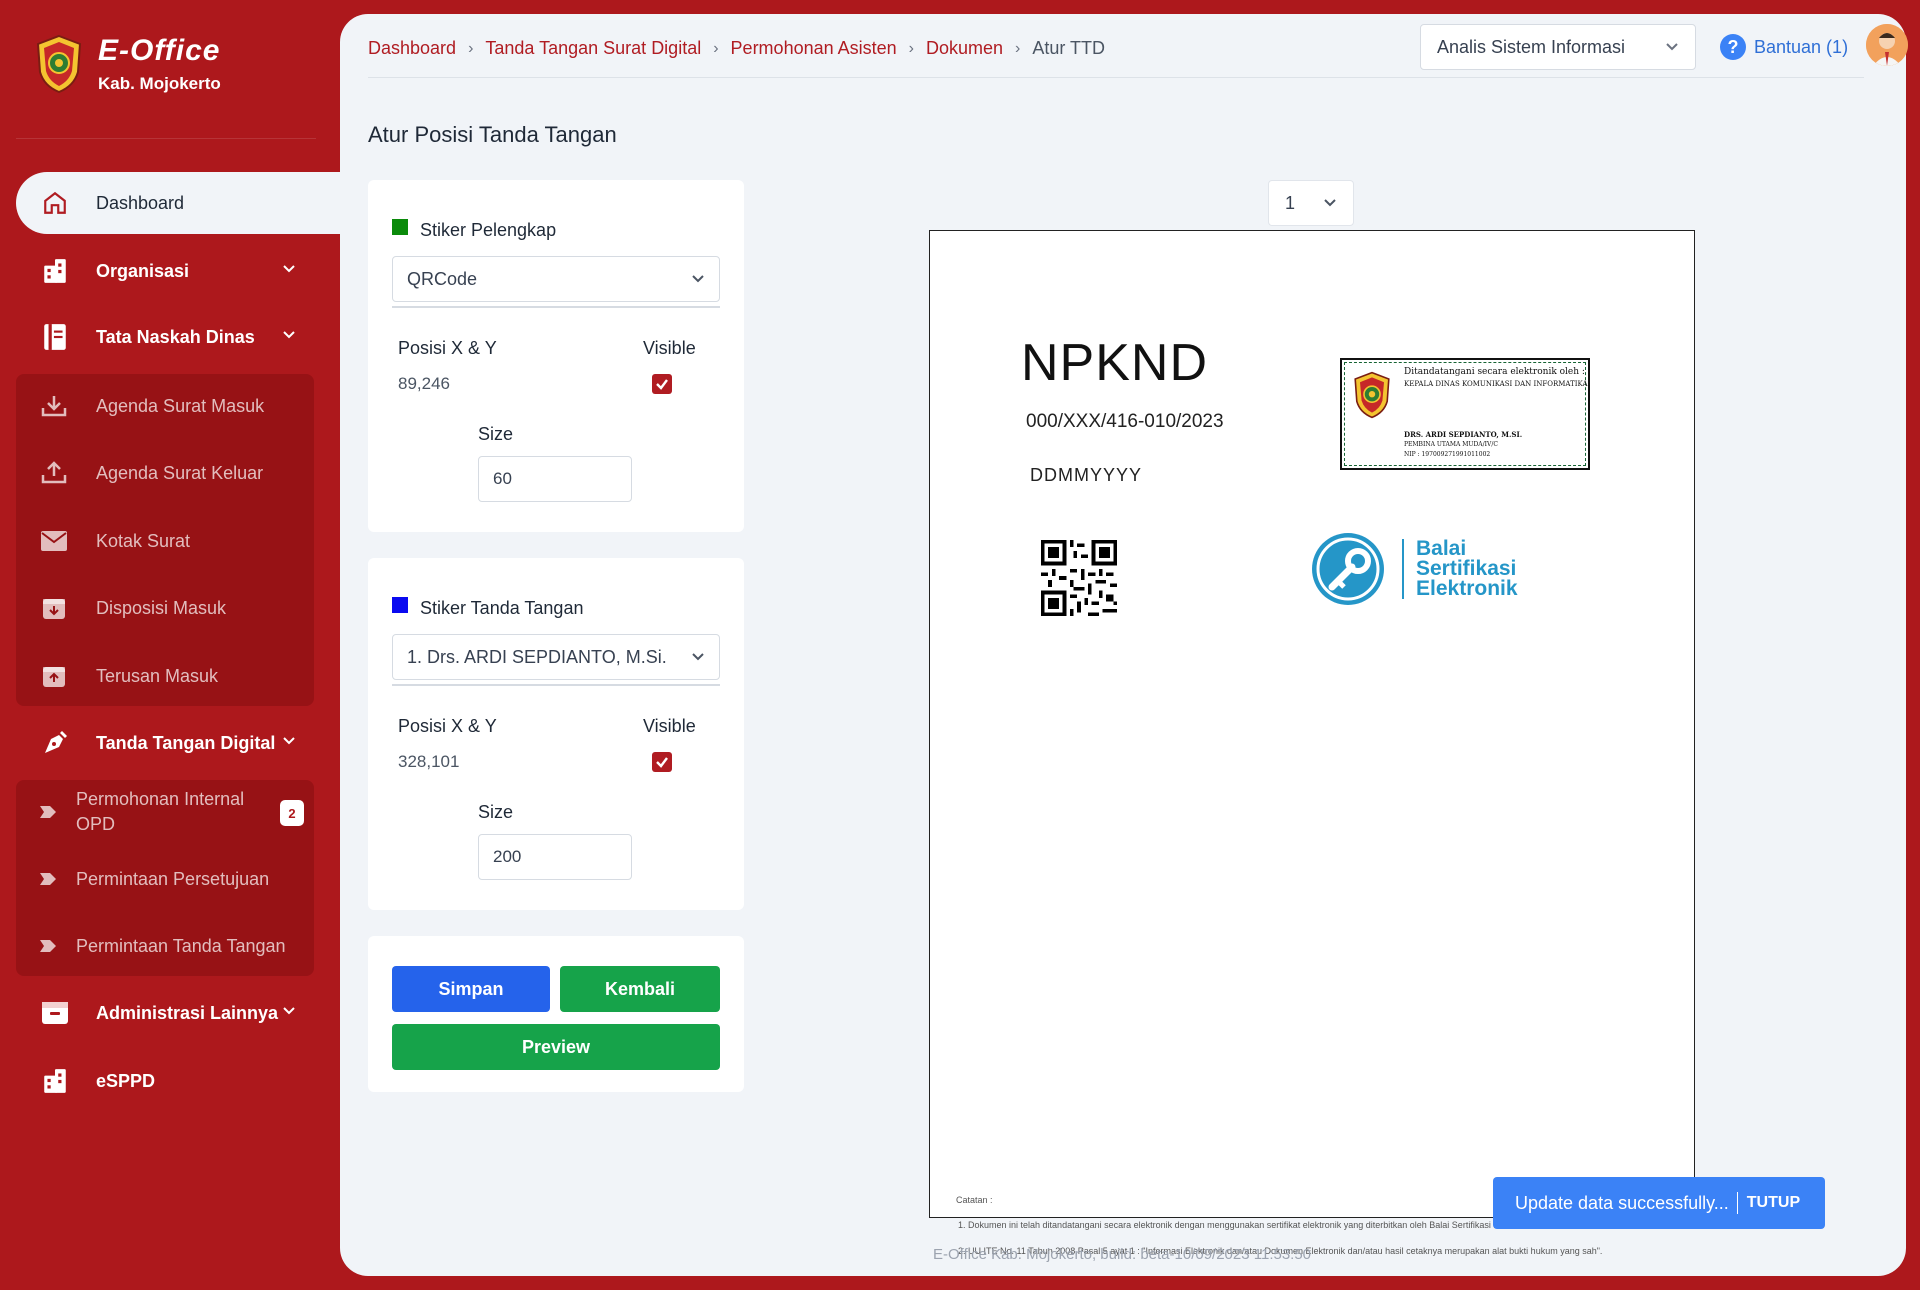 The width and height of the screenshot is (1920, 1290). What do you see at coordinates (964, 48) in the screenshot?
I see `breadcrumb-link: Dokumen` at bounding box center [964, 48].